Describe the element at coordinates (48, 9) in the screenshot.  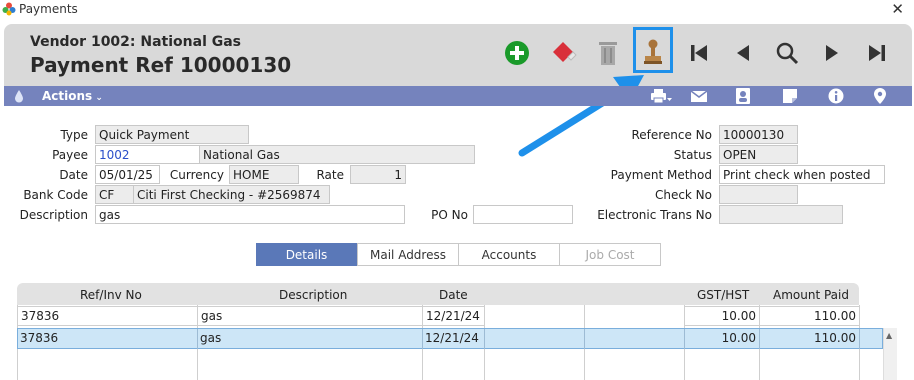
I see `window-title: Payments` at that location.